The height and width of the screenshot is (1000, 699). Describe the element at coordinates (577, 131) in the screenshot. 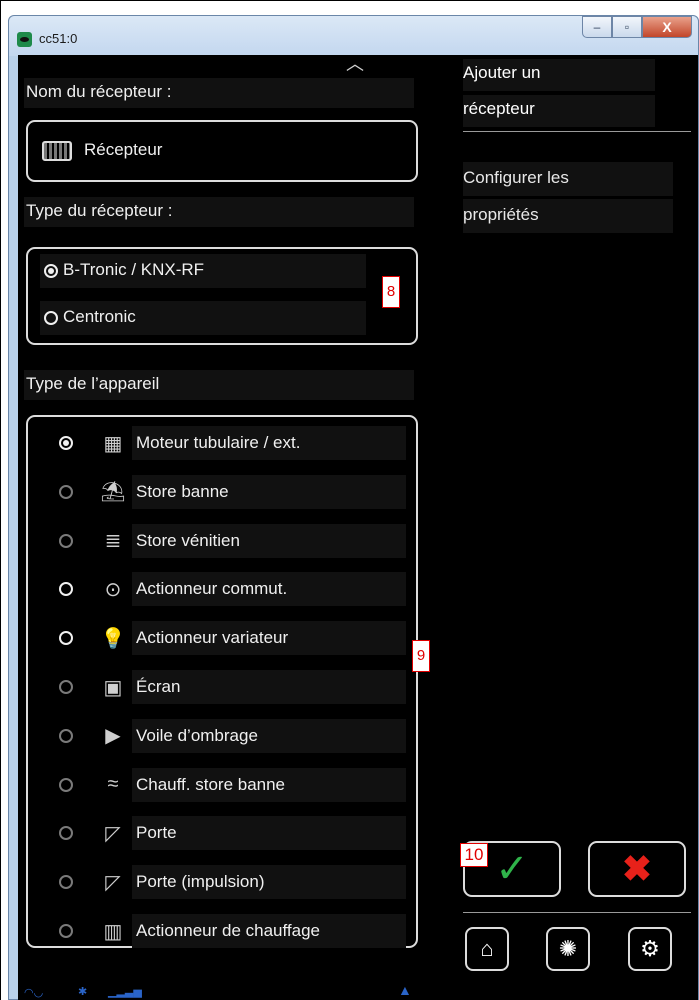

I see `title-divider` at that location.